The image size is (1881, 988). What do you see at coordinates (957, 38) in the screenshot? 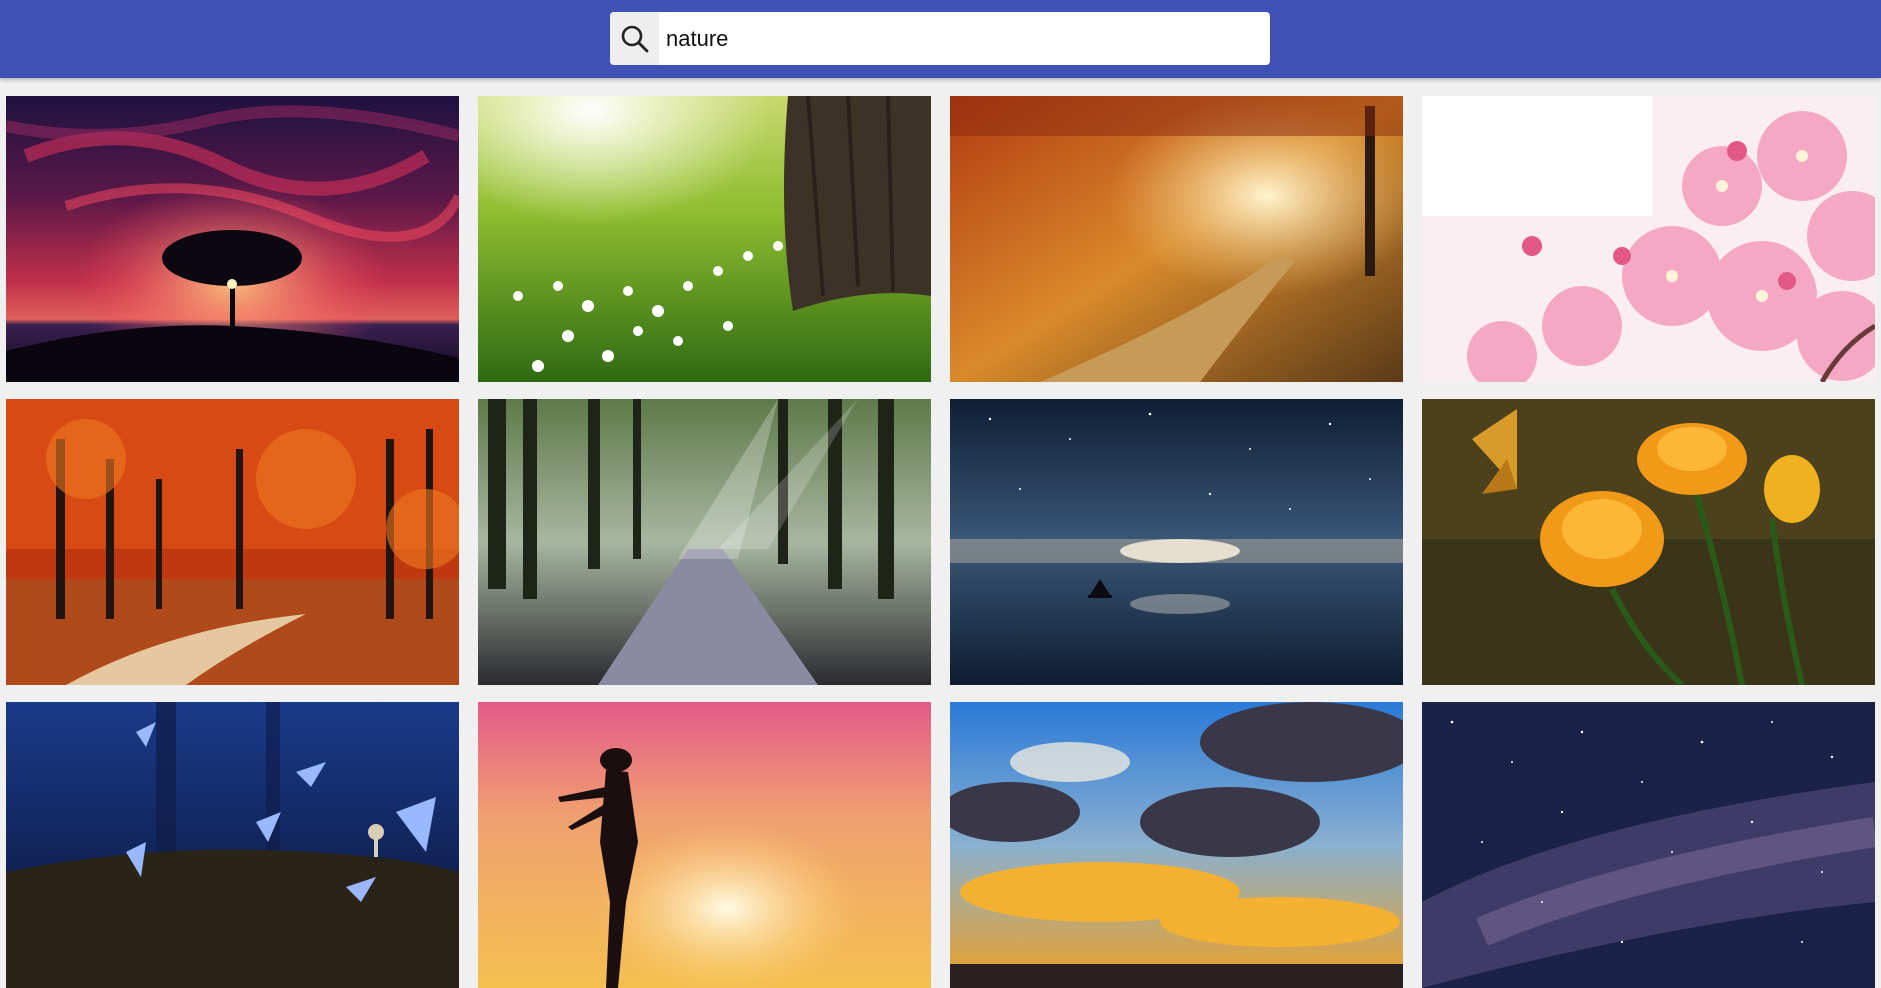
I see `search-input` at bounding box center [957, 38].